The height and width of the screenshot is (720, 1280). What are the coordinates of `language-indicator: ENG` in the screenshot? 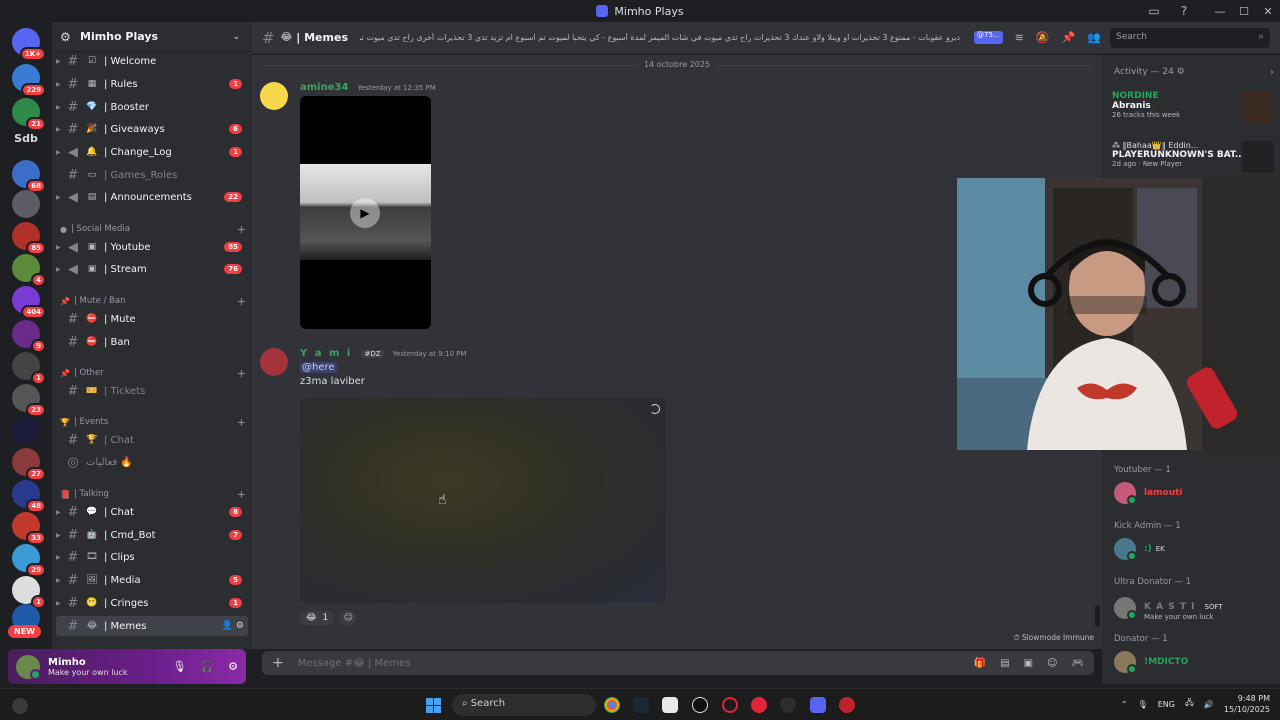 It's located at (1166, 704).